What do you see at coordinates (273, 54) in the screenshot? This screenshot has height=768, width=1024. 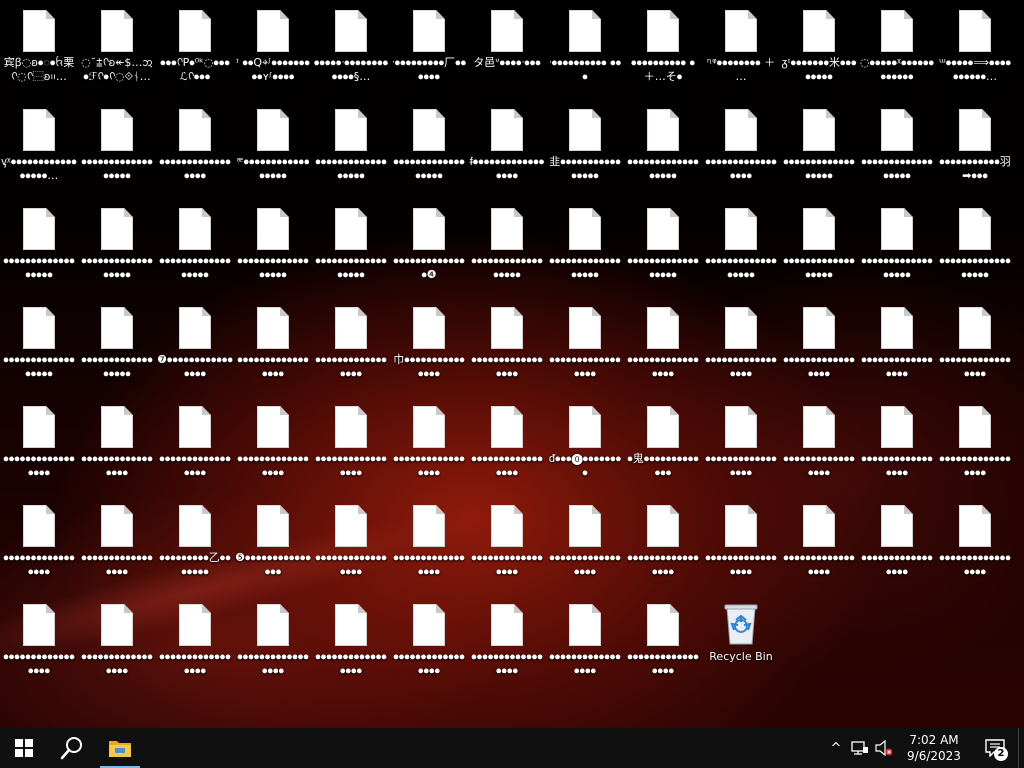 I see `desktop-file-icon: ᶦ ⦁⦁Q⌖ᶴ⦁⦁⦁⦁⦁⦁⦁⦁⦁ʏᶴ⦁⦁⦁⦁` at bounding box center [273, 54].